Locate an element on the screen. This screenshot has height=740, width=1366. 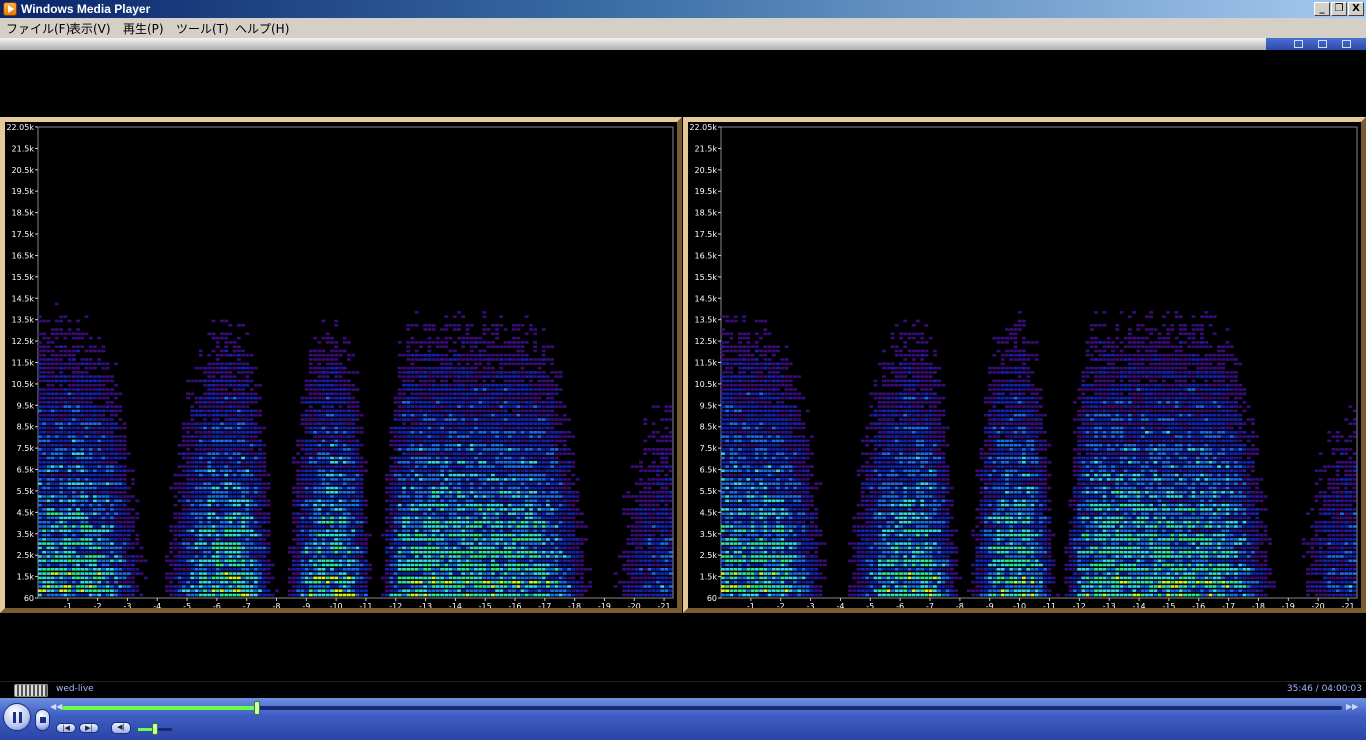
menu-help: ヘルプ(H) is located at coordinates (262, 28).